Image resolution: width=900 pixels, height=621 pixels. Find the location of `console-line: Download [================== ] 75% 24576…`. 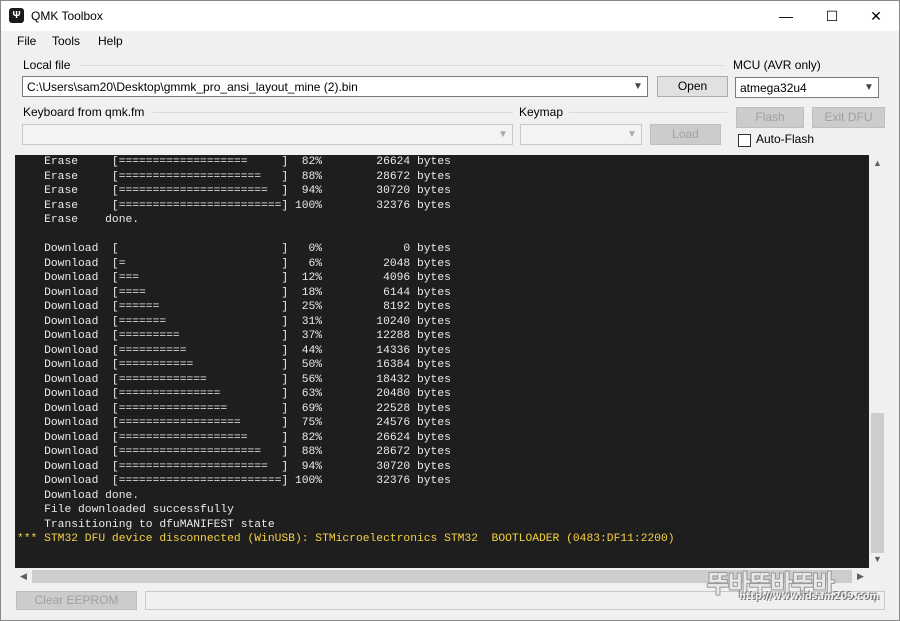

console-line: Download [================== ] 75% 24576… is located at coordinates (234, 423).